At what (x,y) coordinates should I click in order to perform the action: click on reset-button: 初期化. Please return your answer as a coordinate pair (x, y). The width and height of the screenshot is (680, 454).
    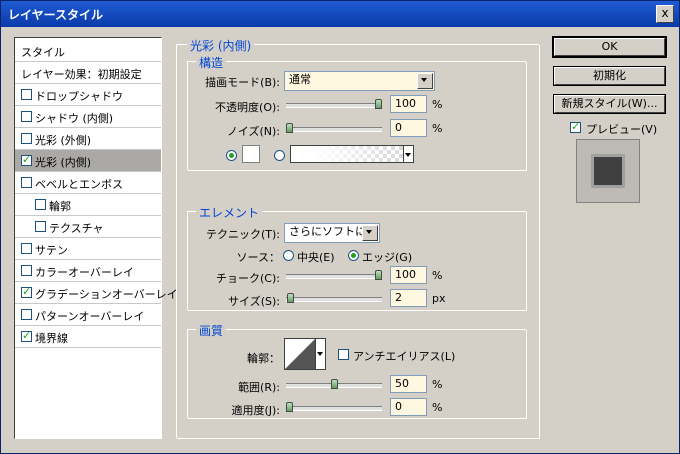
    Looking at the image, I should click on (609, 76).